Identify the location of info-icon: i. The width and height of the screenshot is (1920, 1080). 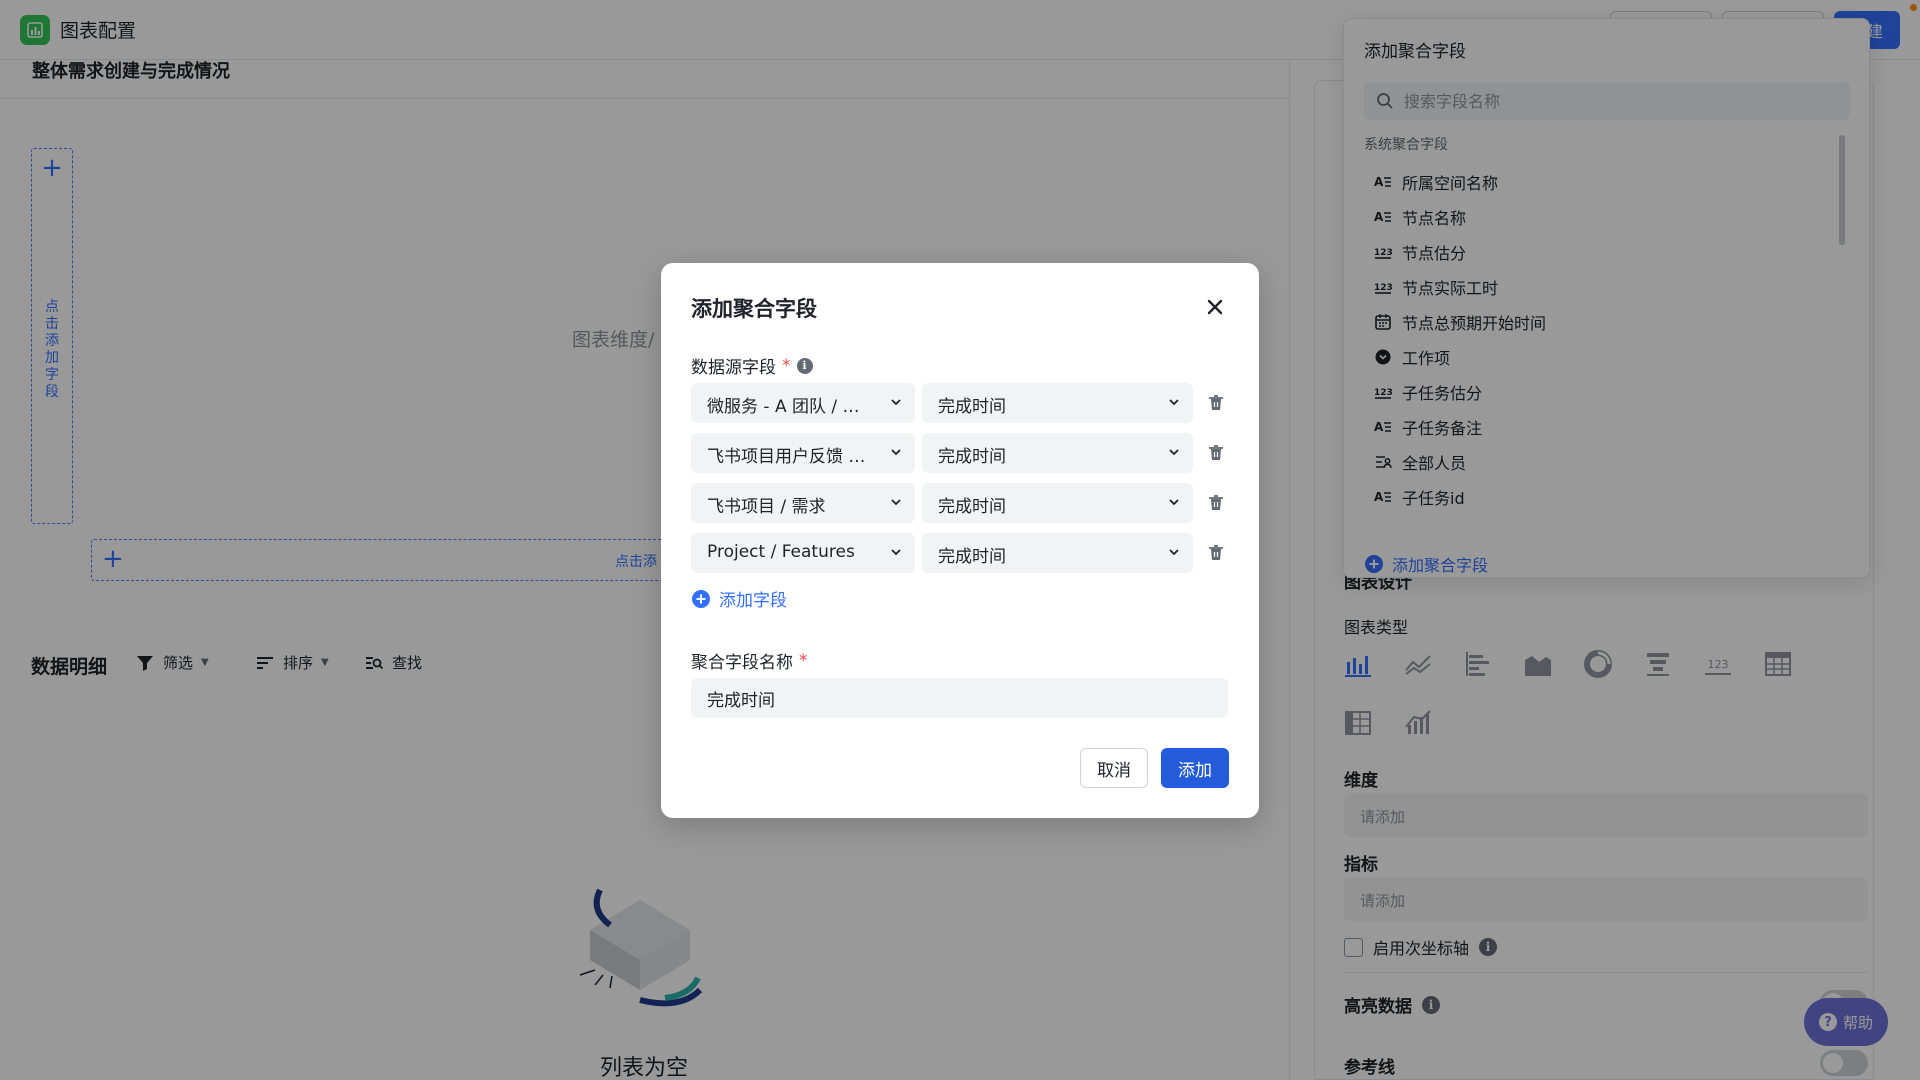
(804, 365).